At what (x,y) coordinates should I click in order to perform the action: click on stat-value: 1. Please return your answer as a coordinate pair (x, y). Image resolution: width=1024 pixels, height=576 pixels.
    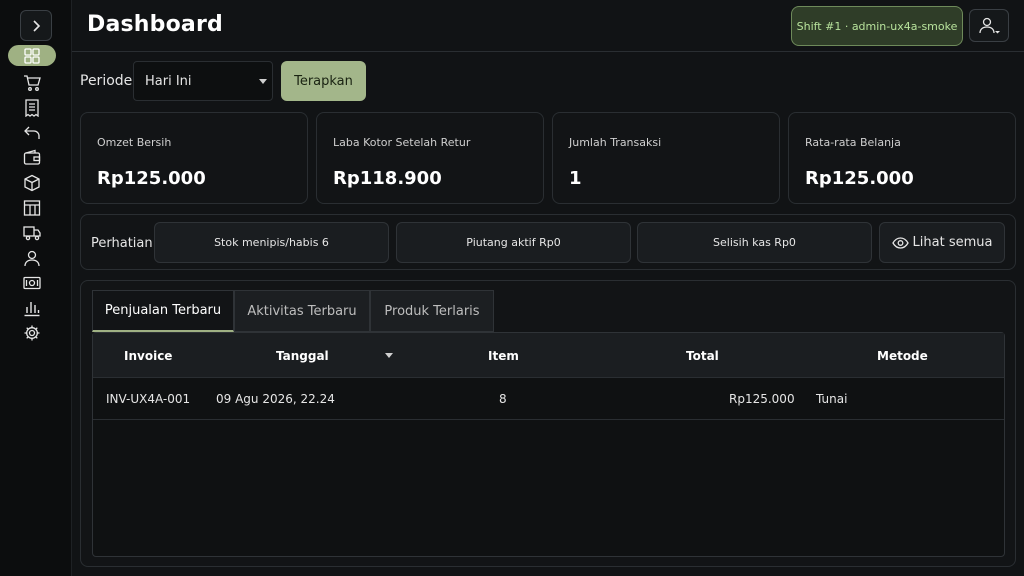
    Looking at the image, I should click on (575, 178).